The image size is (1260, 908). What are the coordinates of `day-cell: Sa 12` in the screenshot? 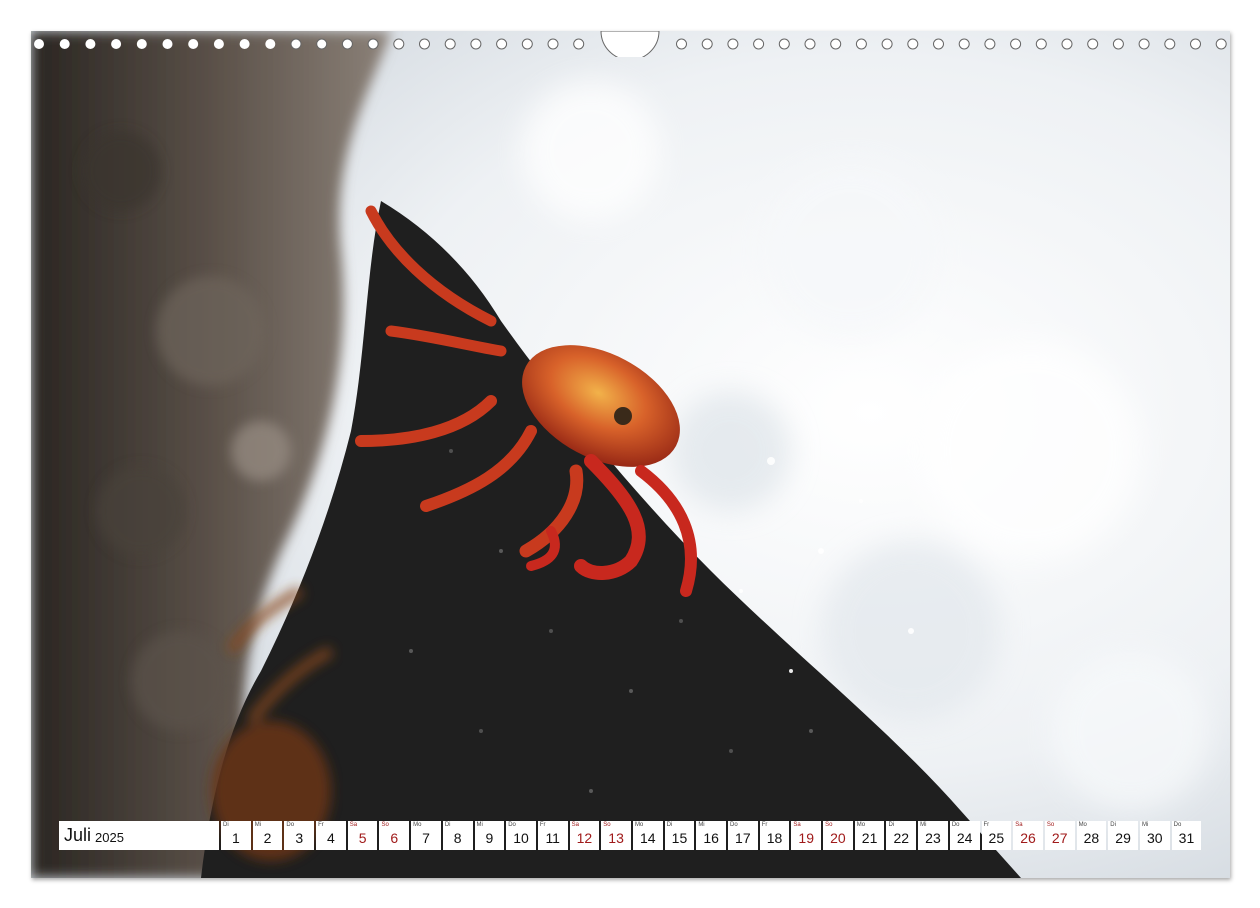 It's located at (584, 835).